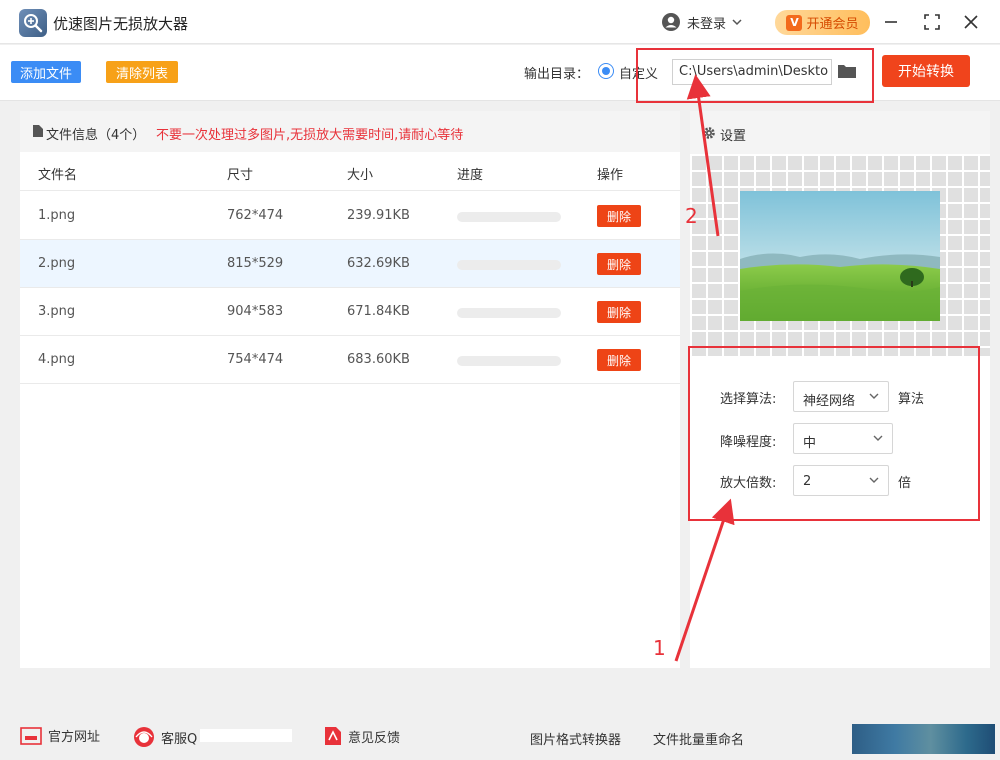  I want to click on file-size: 632.69KB, so click(378, 263).